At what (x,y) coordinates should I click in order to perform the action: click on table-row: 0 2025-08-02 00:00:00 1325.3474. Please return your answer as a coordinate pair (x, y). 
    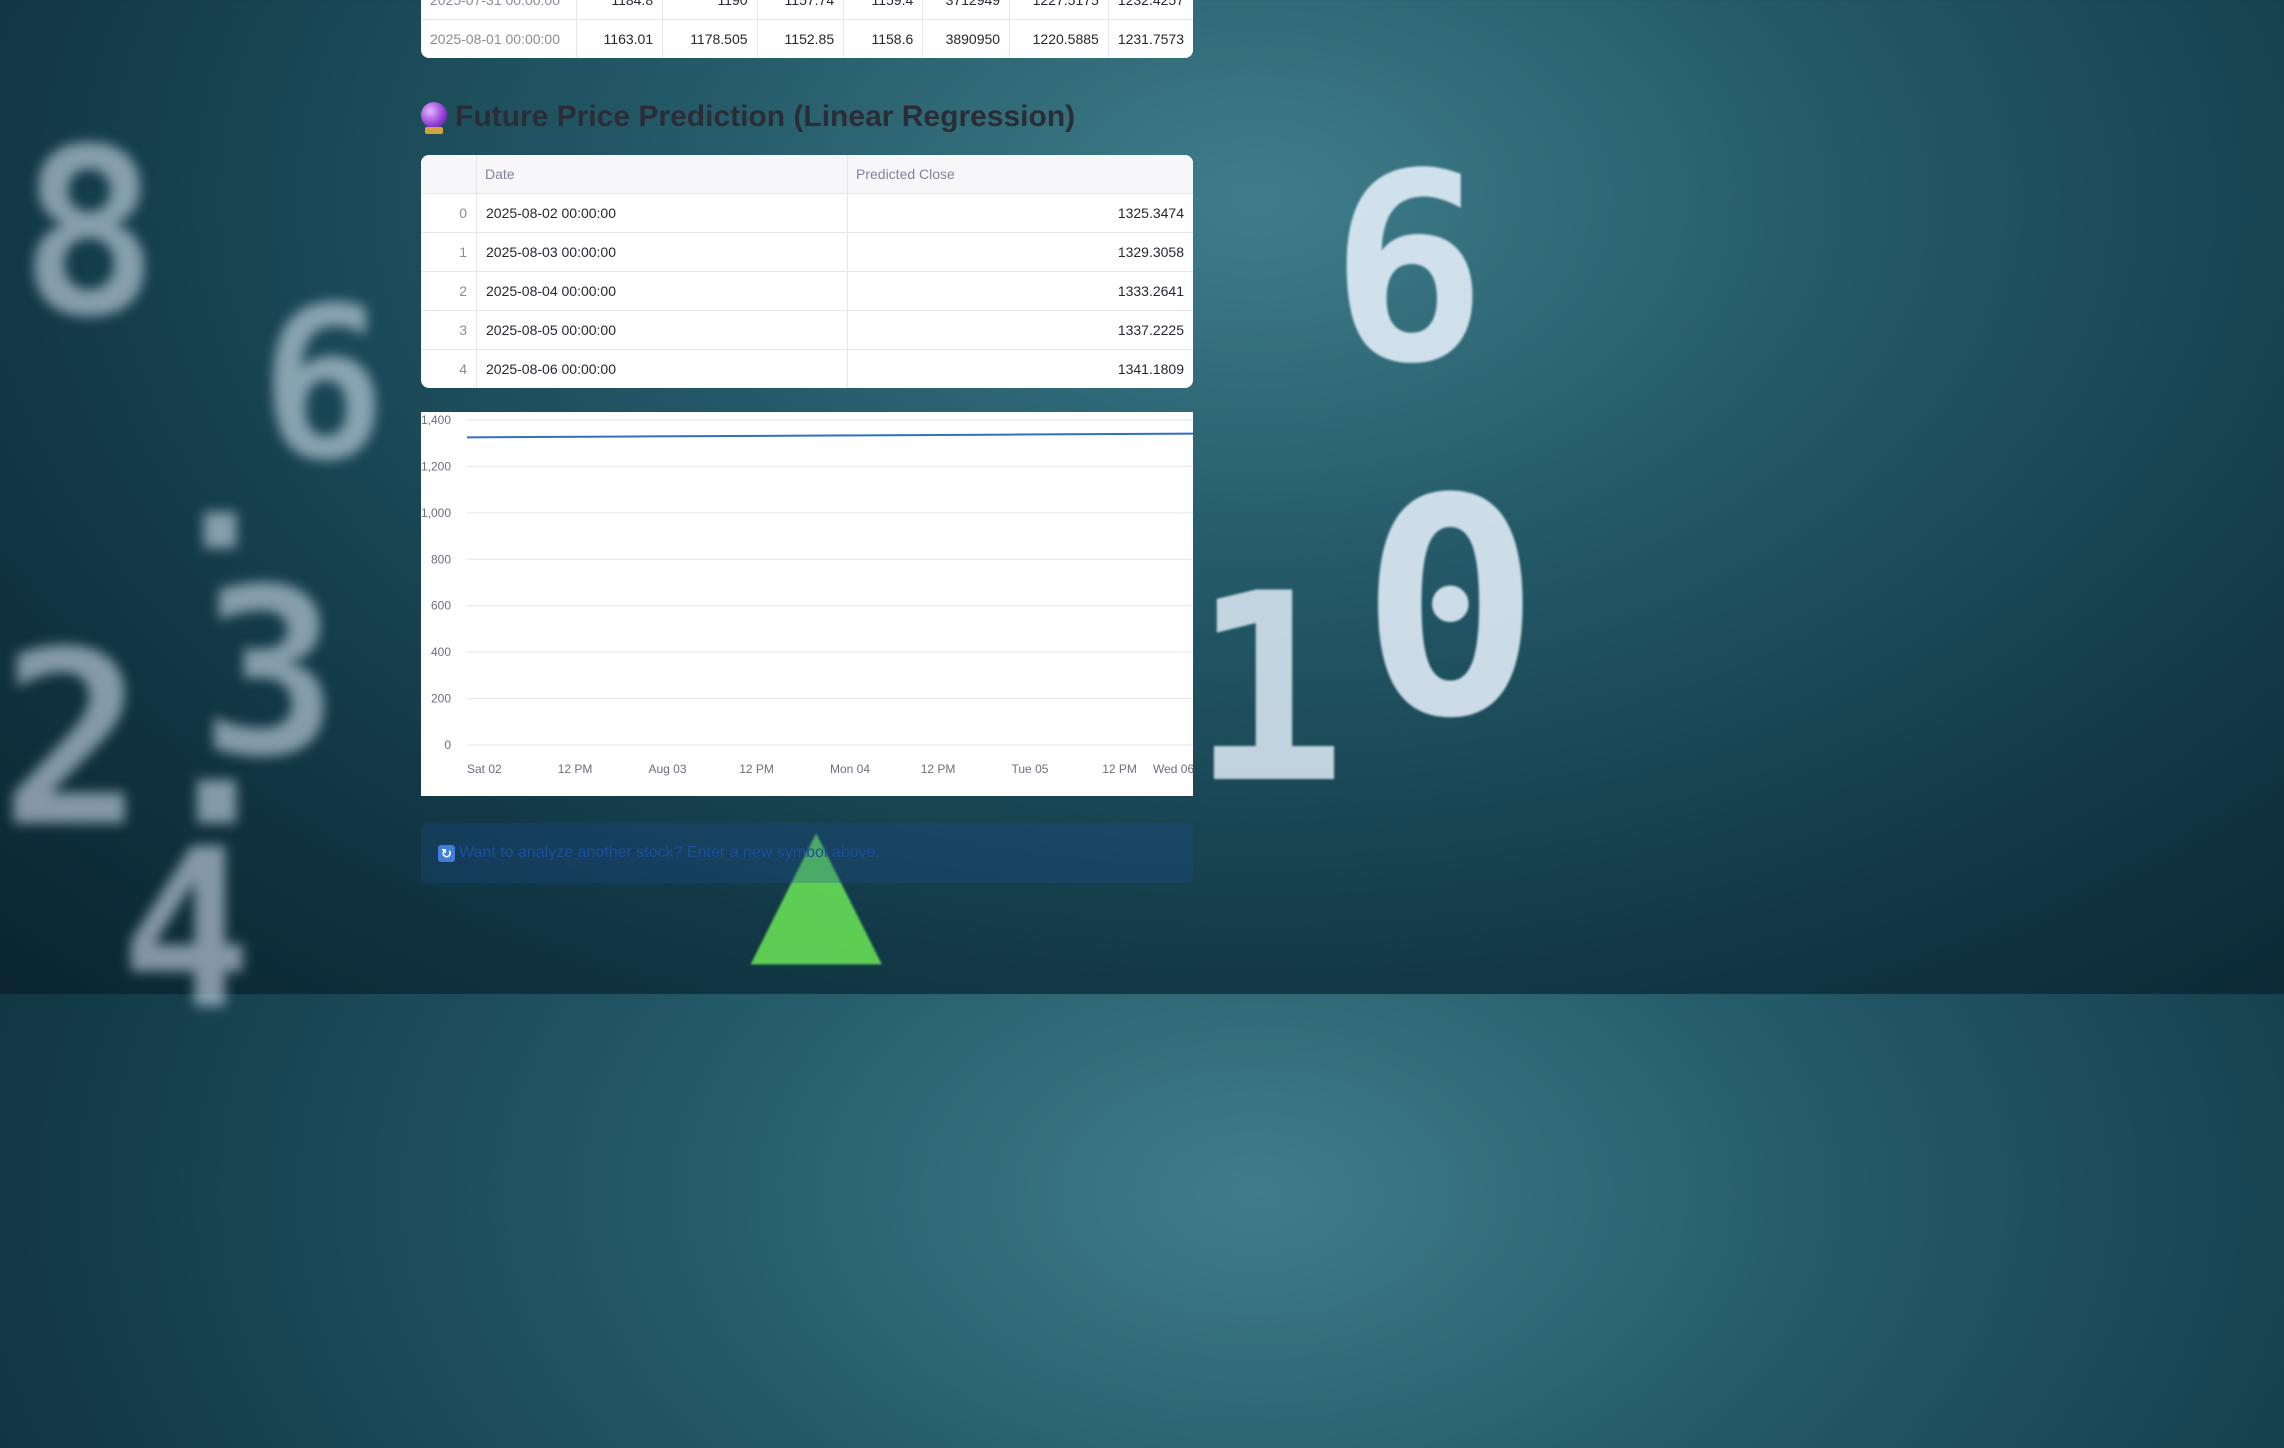
    Looking at the image, I should click on (807, 213).